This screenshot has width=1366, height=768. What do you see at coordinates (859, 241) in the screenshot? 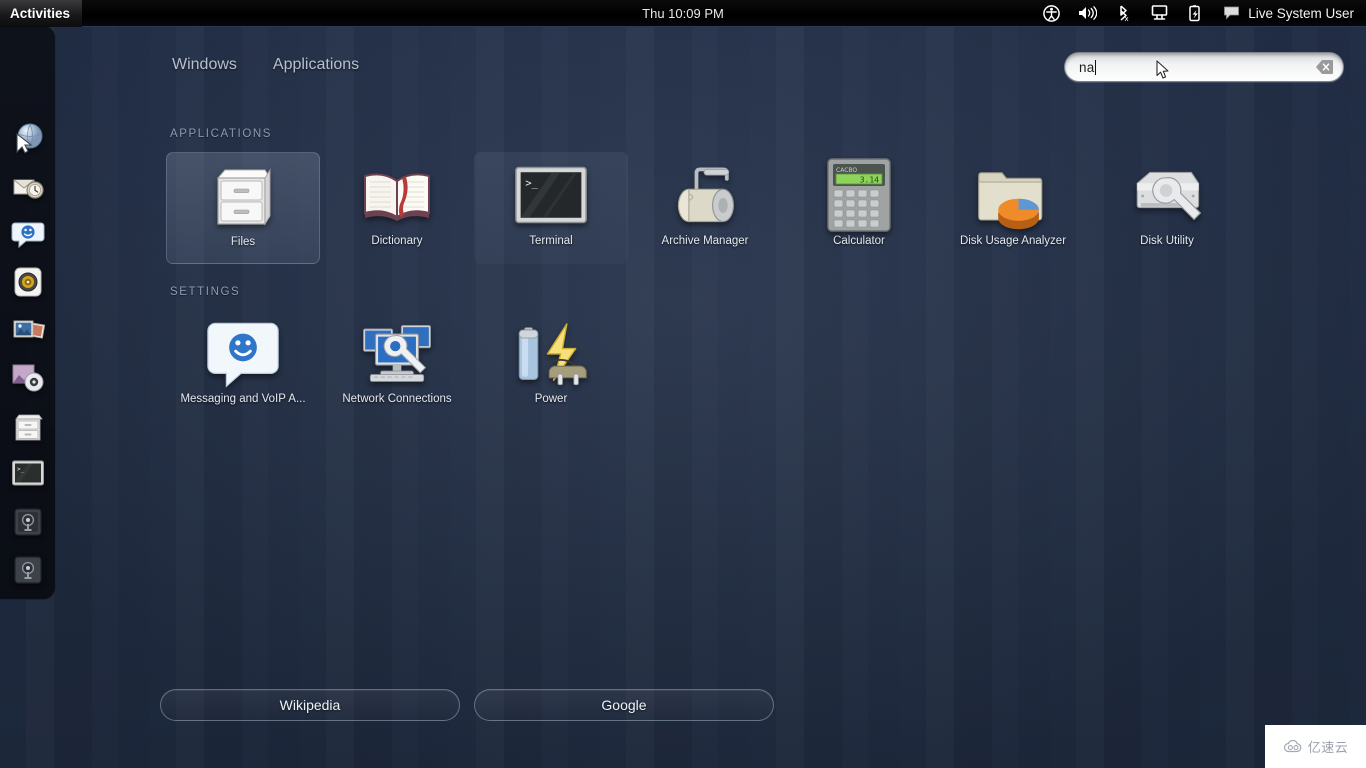
I see `app-label: Calculator` at bounding box center [859, 241].